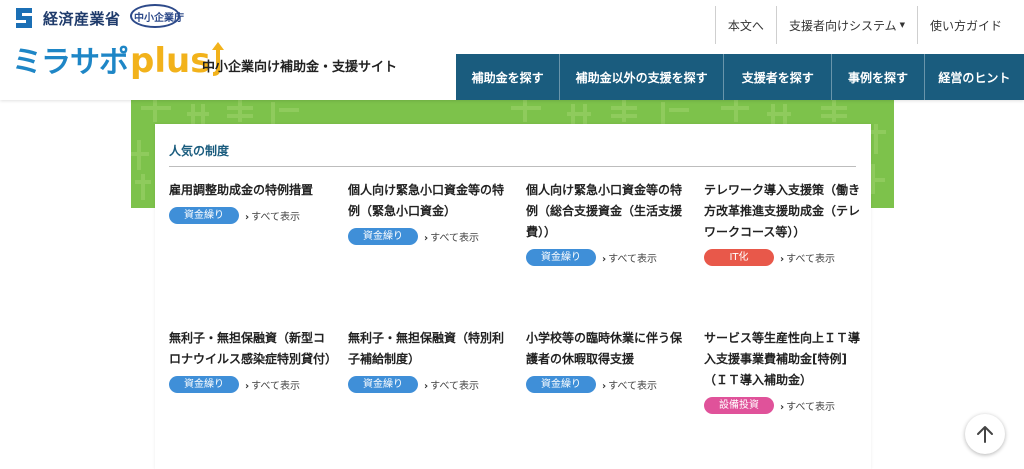 The height and width of the screenshot is (469, 1024). Describe the element at coordinates (604, 211) in the screenshot. I see `program-title: 個人向け緊急小口資金等の特例（総合支援資金（生活支援費））` at that location.